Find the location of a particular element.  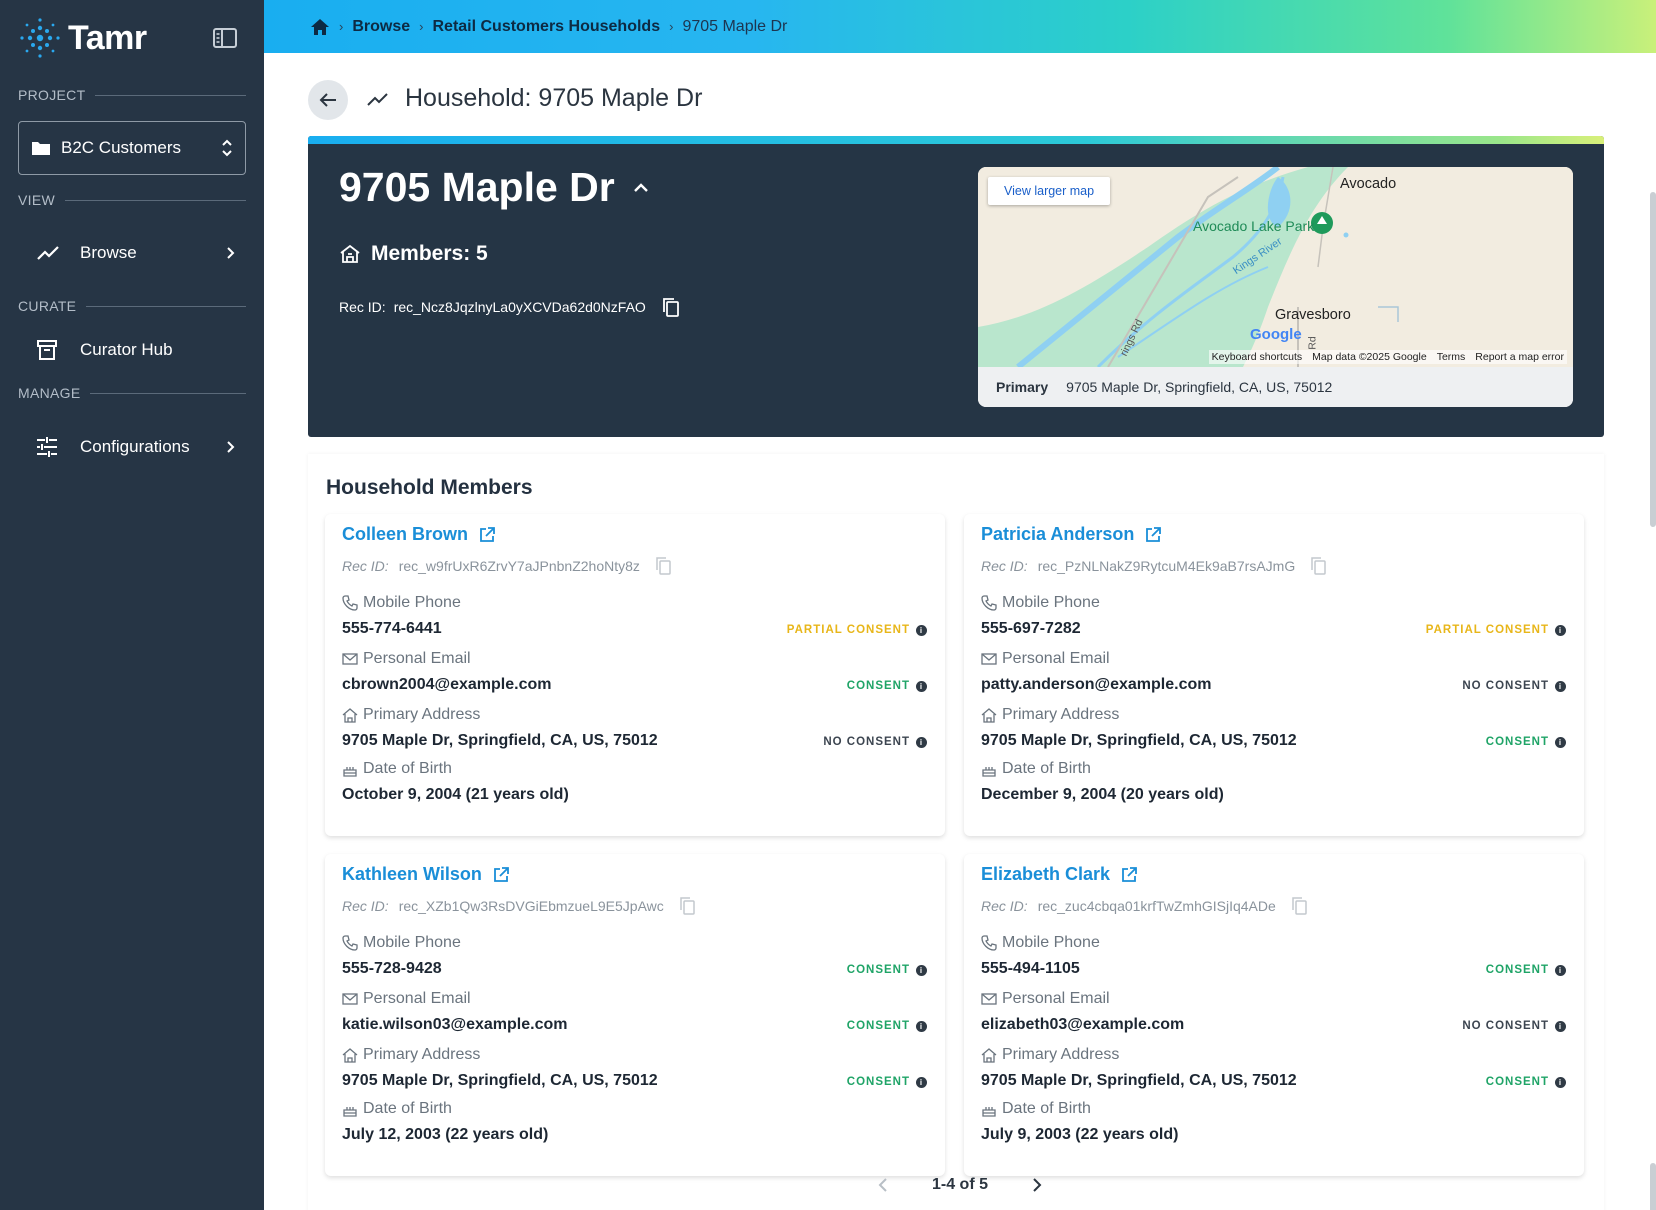

manage-section-label: MANAGE is located at coordinates (132, 393).